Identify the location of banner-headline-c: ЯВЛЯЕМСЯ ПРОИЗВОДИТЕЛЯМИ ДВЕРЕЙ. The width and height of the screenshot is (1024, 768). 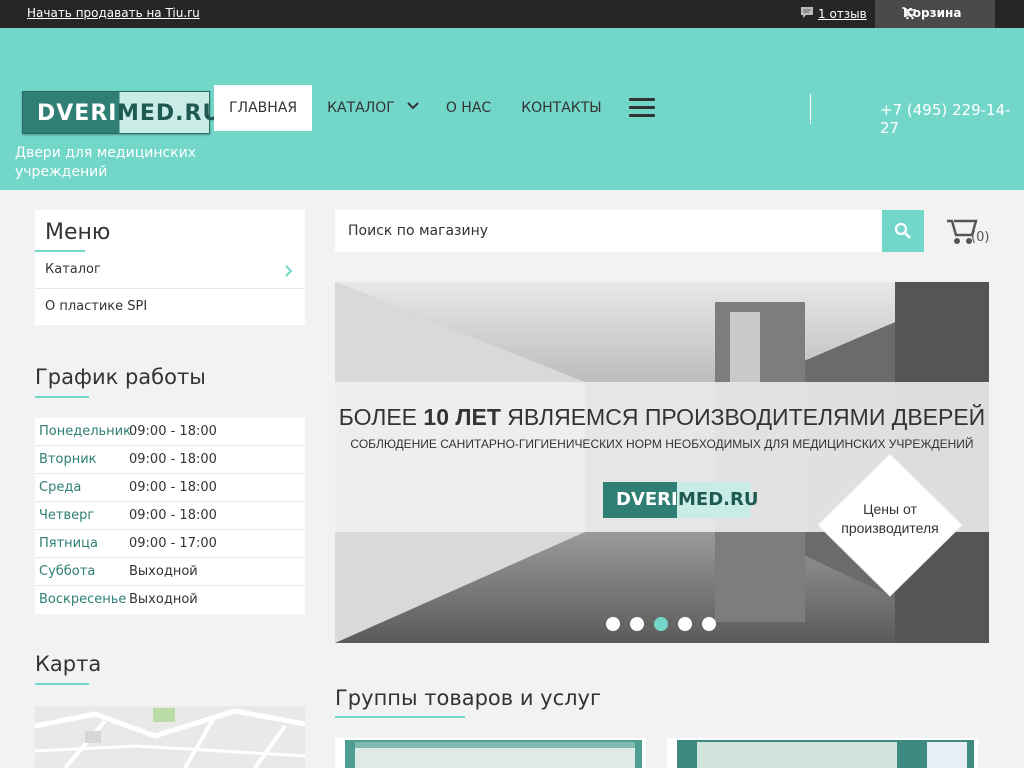
(743, 417).